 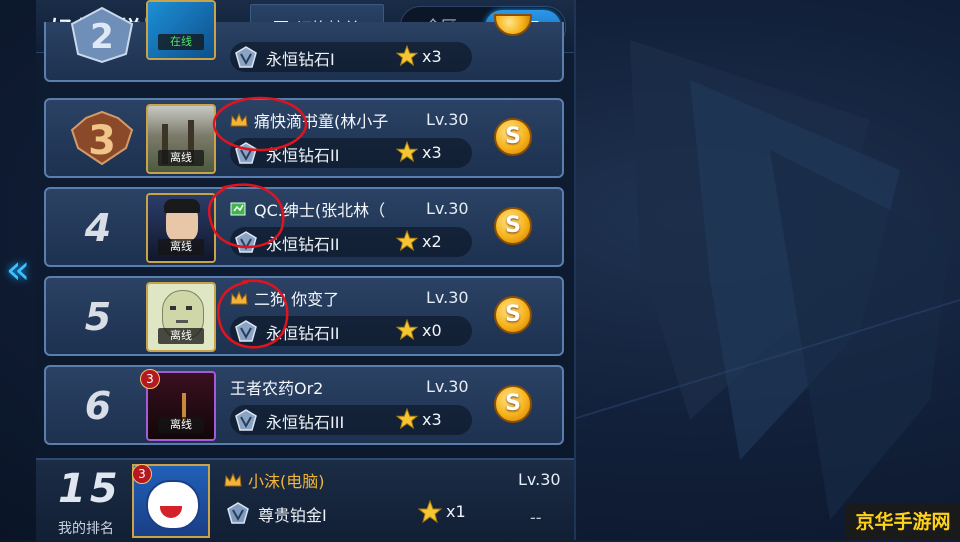 I want to click on rank-number: 4, so click(x=98, y=228).